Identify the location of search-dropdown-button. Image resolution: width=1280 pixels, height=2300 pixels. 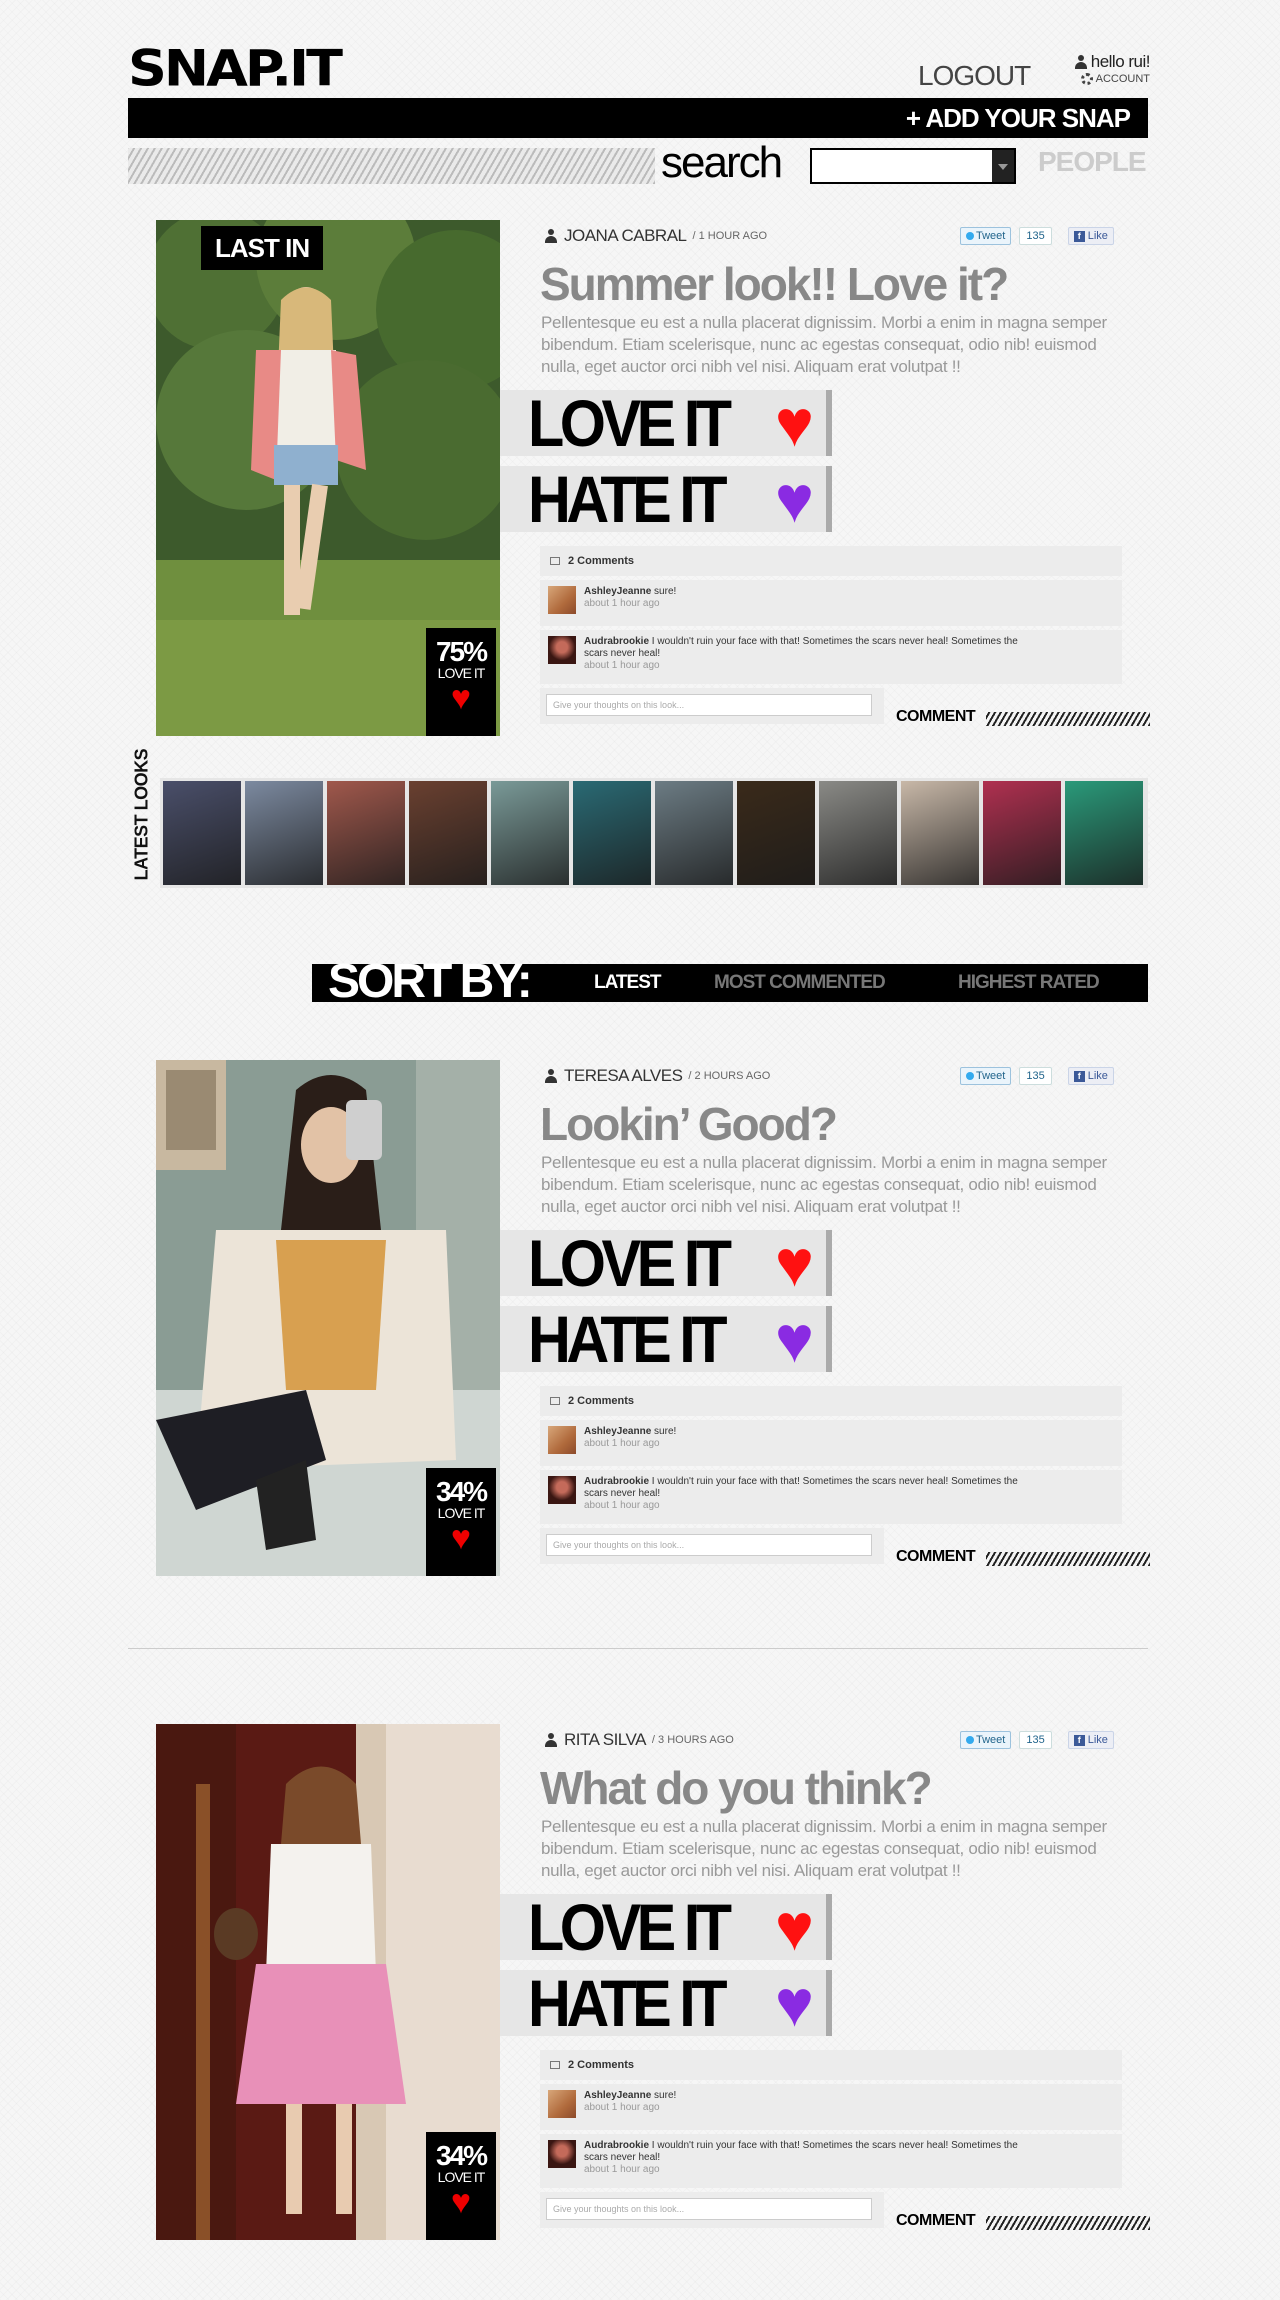
(1003, 166).